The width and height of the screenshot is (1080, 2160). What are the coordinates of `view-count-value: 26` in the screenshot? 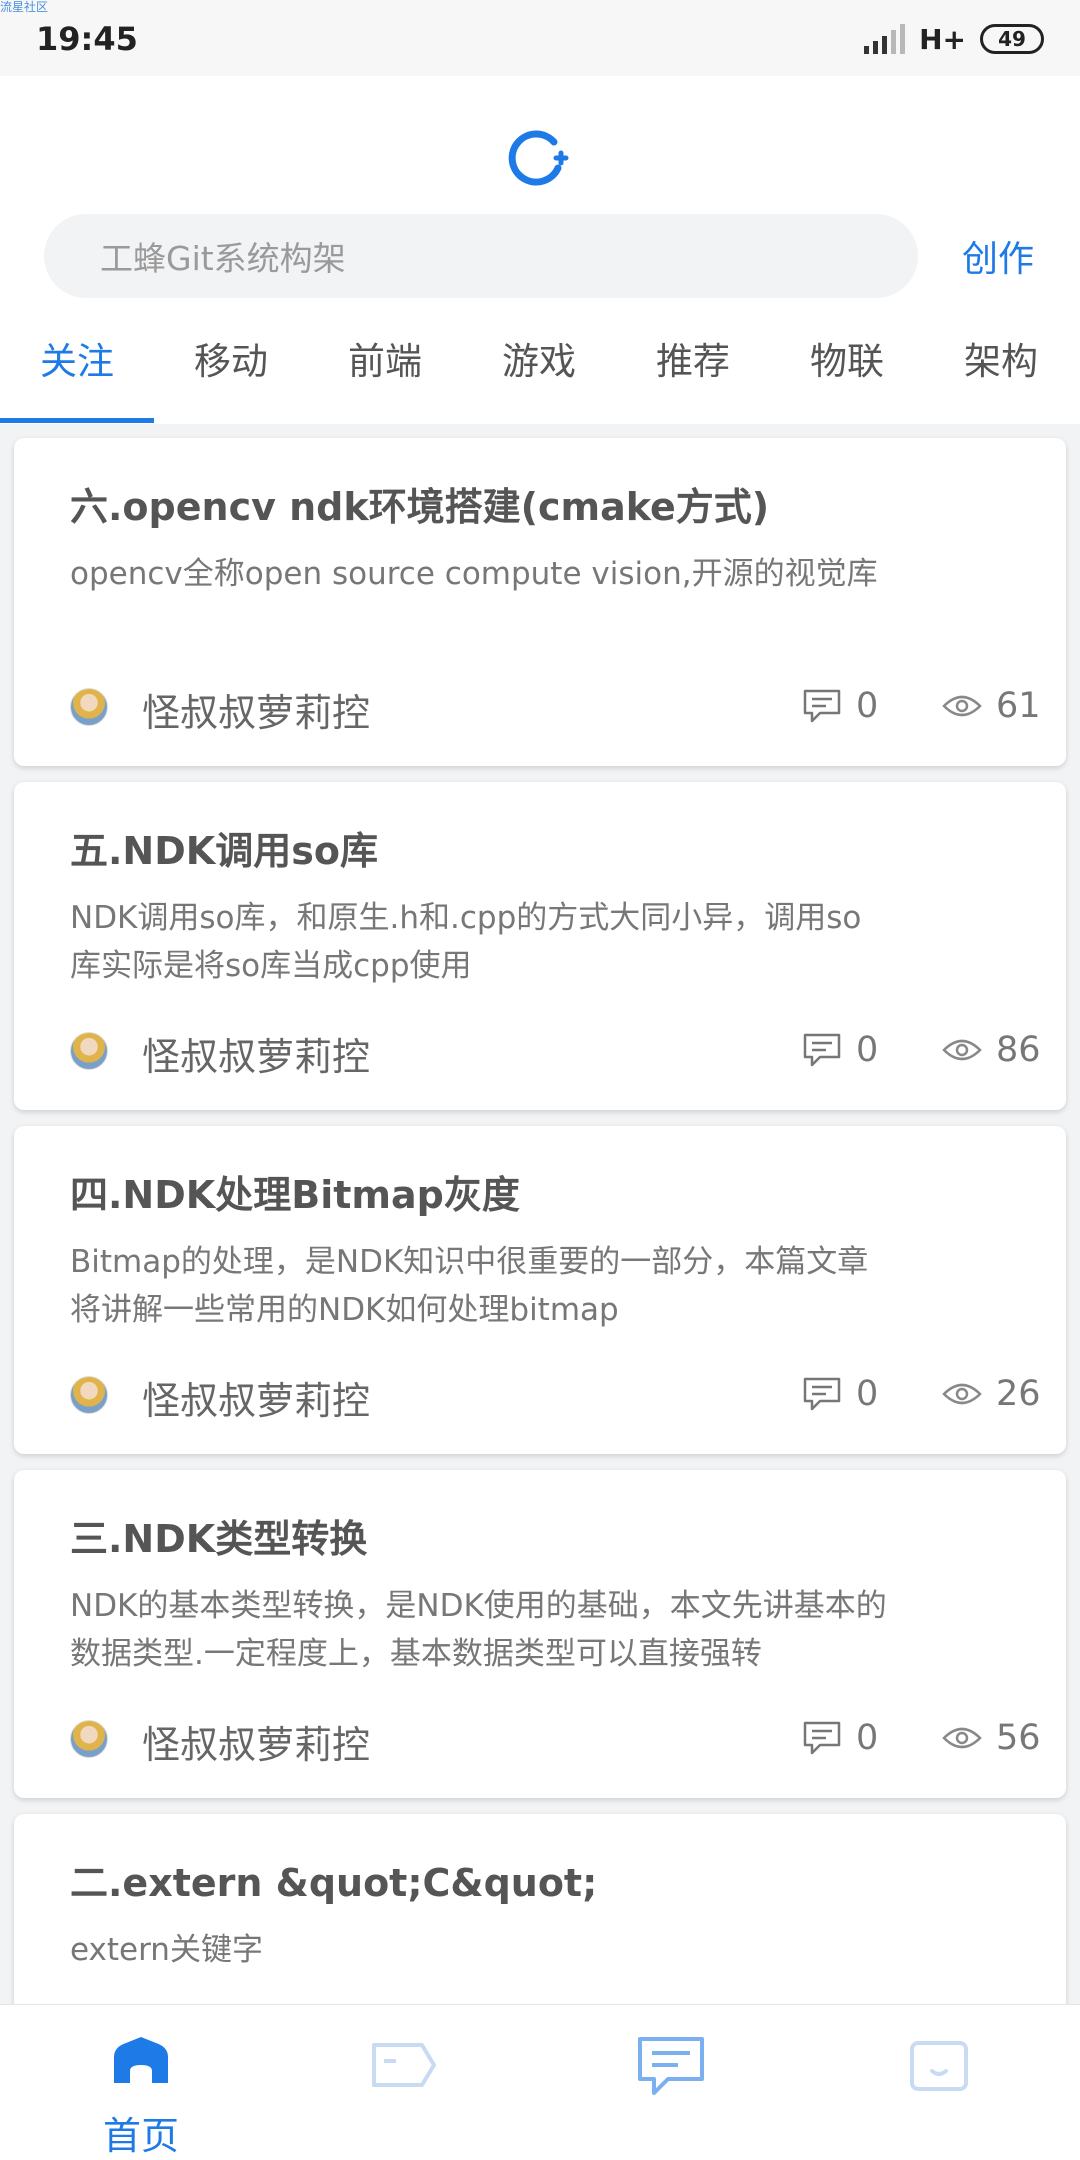 It's located at (1018, 1394).